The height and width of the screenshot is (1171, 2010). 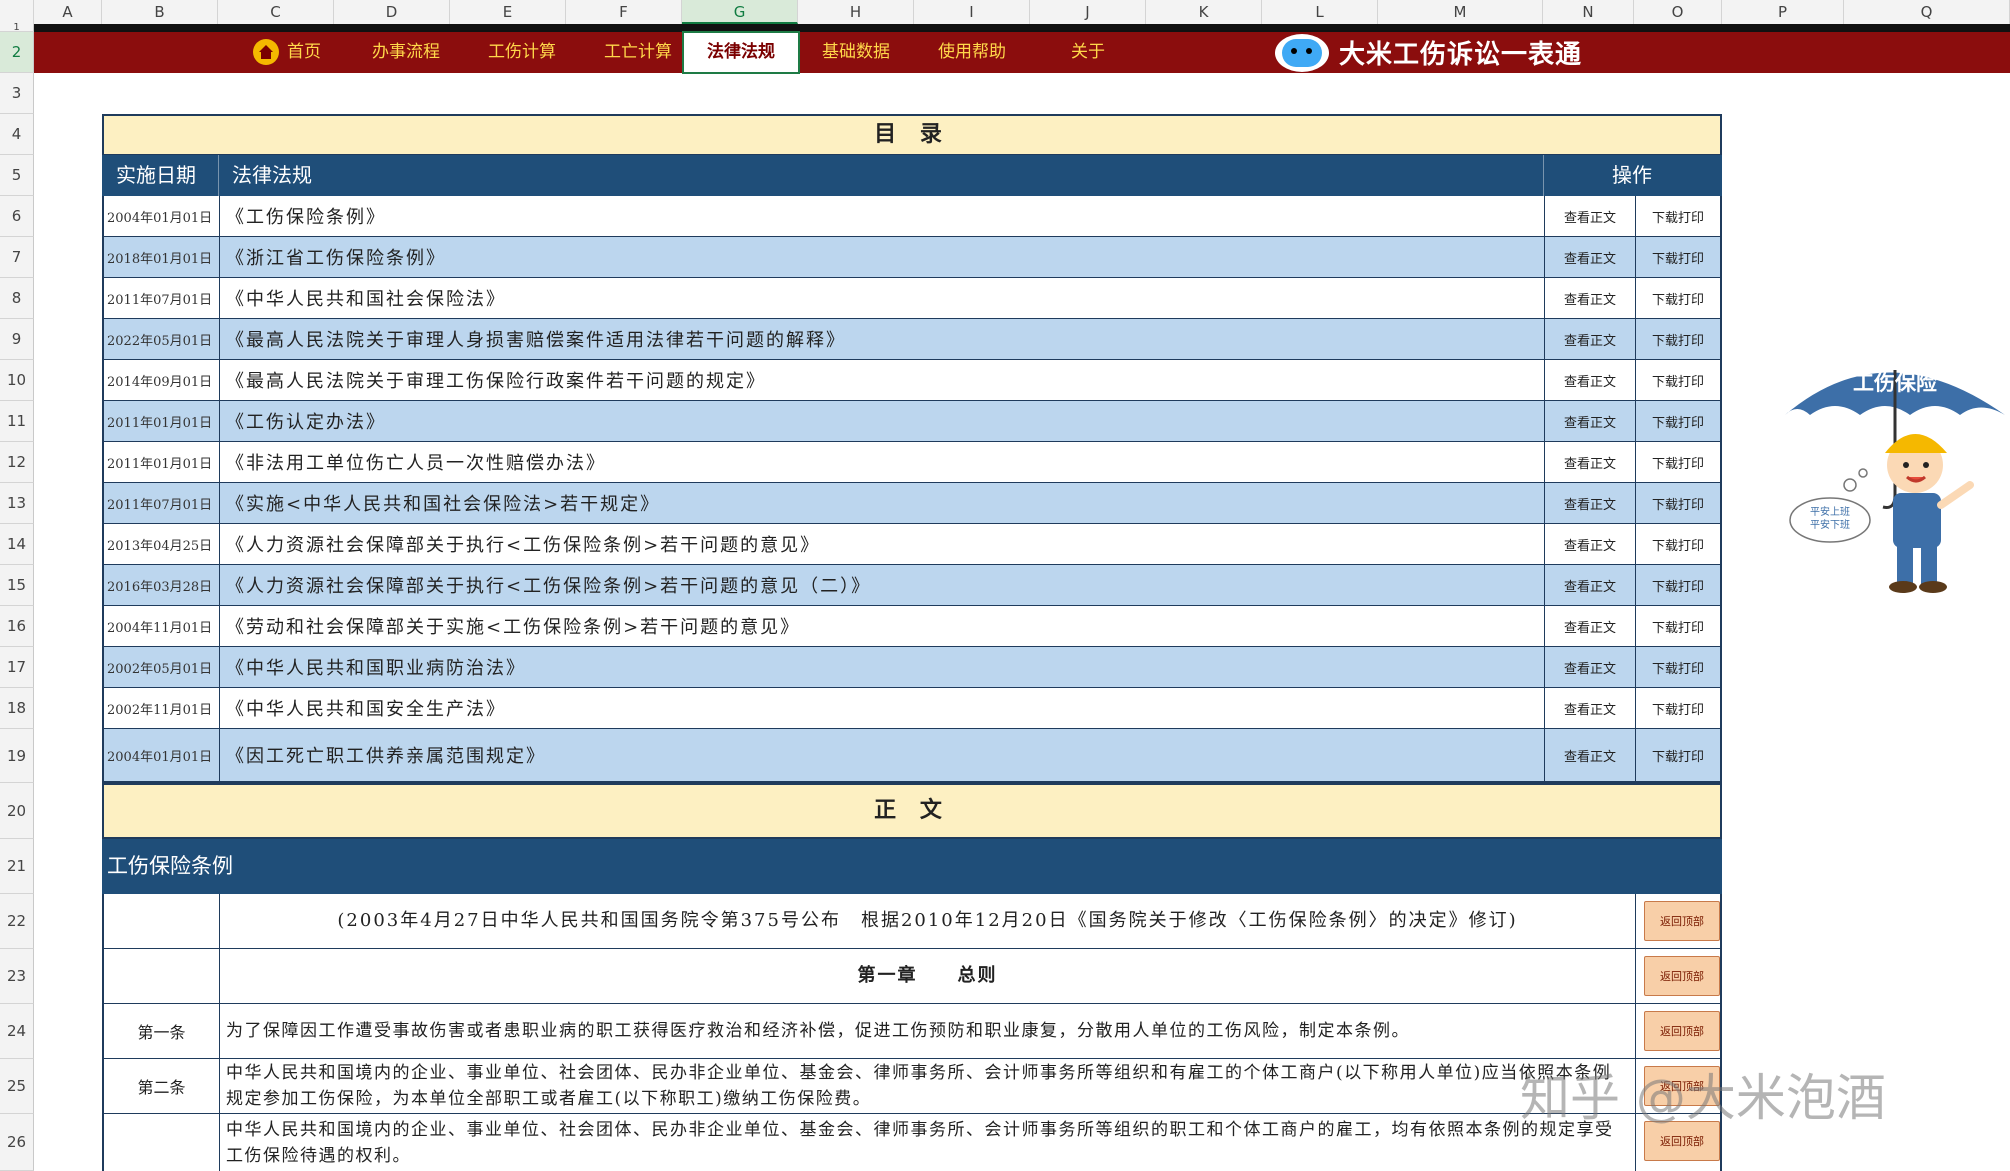 What do you see at coordinates (741, 52) in the screenshot?
I see `nav-laws: 法律法规` at bounding box center [741, 52].